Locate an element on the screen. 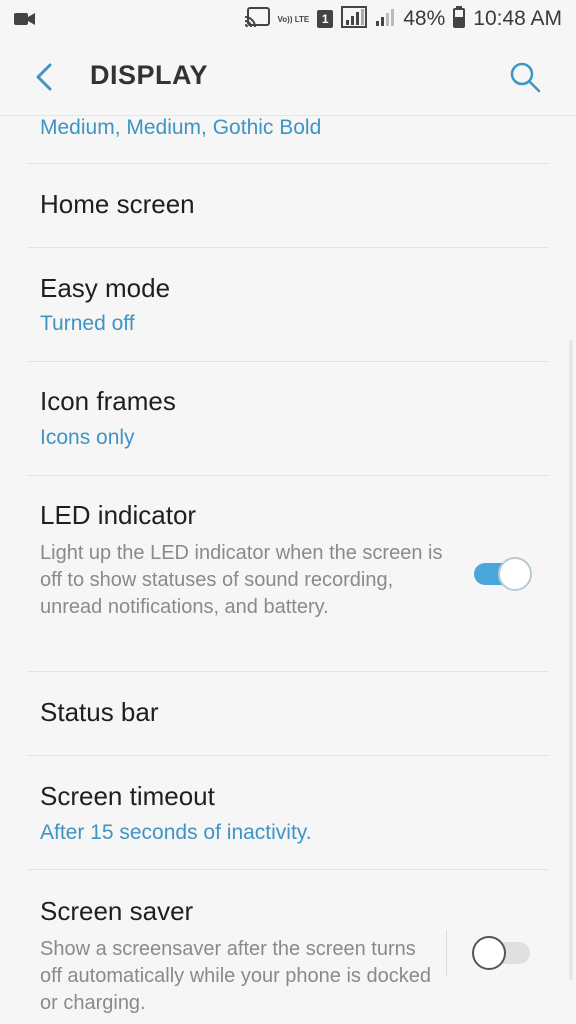  status-icons: Vo)) LTE 1 48% 10:48 AM is located at coordinates (403, 19).